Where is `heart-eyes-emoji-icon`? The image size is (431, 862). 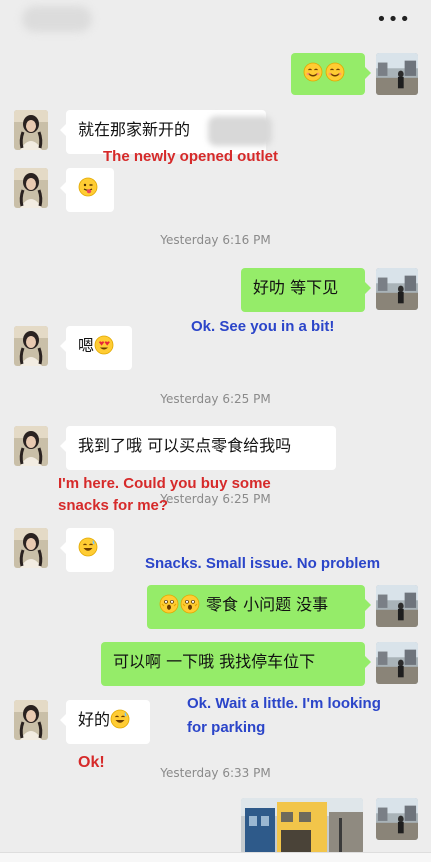 heart-eyes-emoji-icon is located at coordinates (104, 345).